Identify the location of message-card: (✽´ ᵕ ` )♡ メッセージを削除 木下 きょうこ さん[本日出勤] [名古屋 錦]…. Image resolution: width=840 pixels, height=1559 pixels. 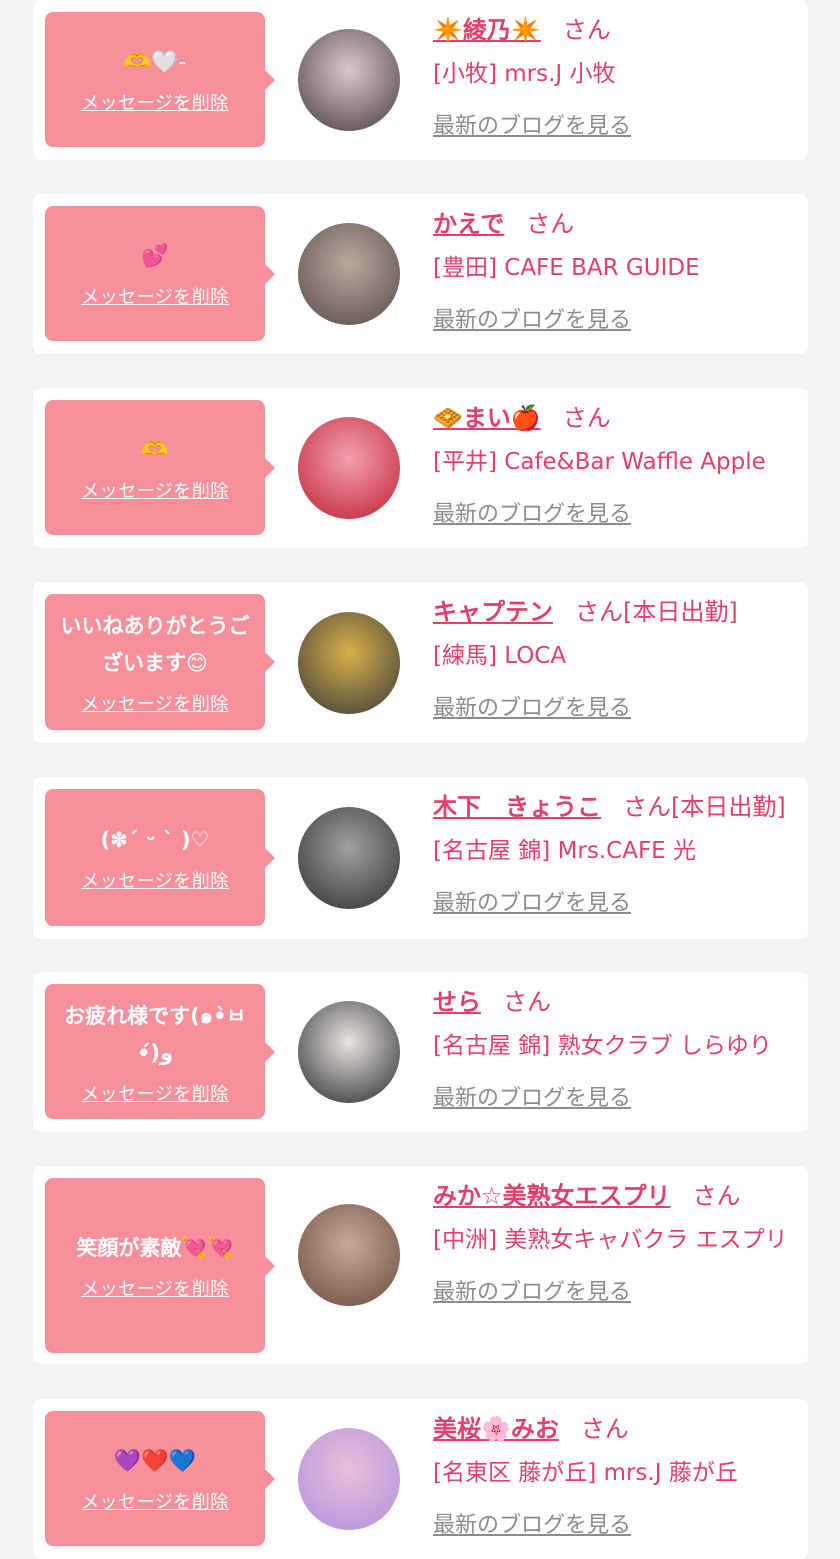
(420, 858).